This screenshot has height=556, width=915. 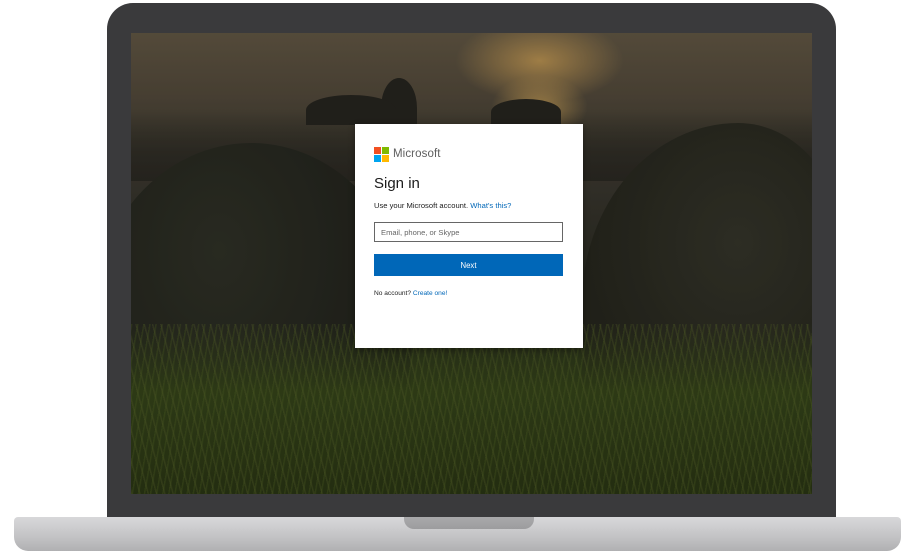 I want to click on email-field, so click(x=468, y=232).